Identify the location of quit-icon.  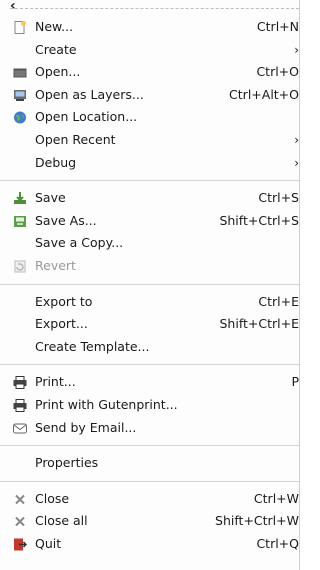
(20, 544).